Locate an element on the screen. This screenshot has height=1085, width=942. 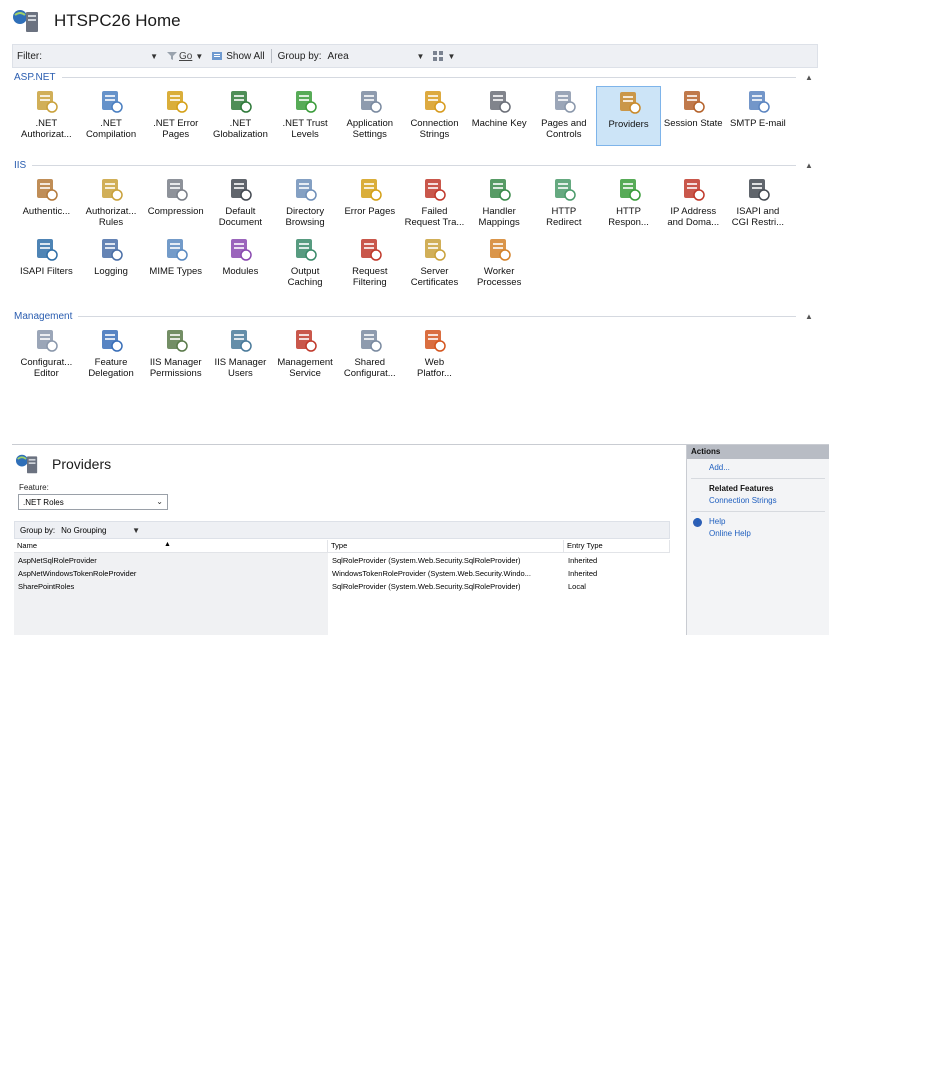
view-mode-button: ▼ is located at coordinates (445, 56).